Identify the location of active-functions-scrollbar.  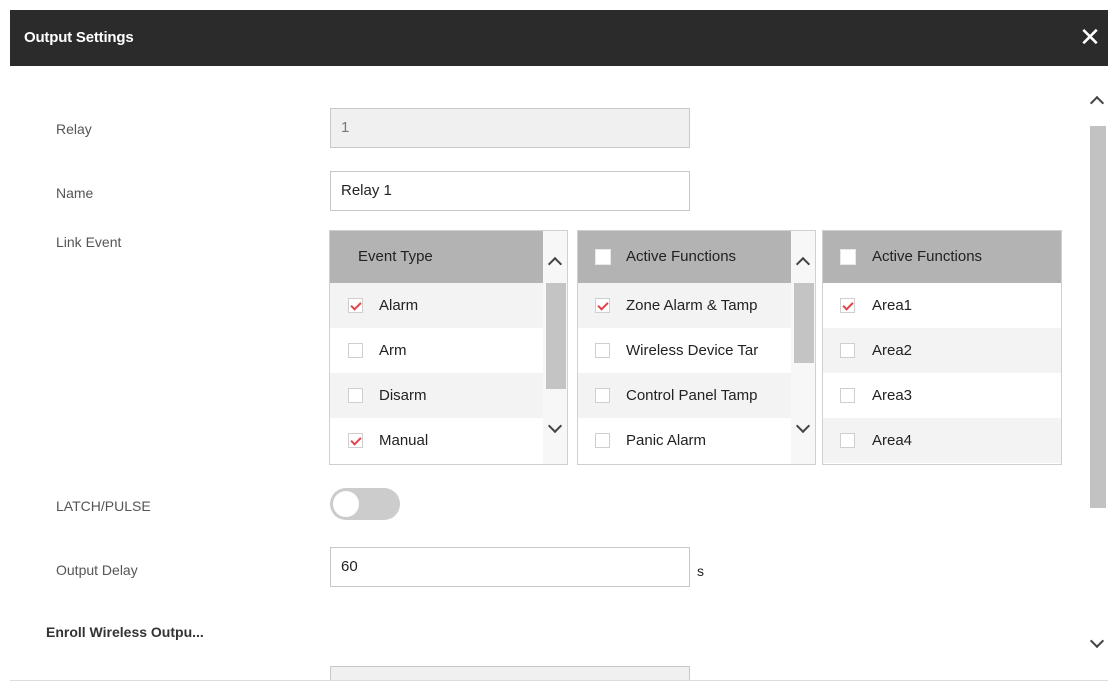
(803, 347).